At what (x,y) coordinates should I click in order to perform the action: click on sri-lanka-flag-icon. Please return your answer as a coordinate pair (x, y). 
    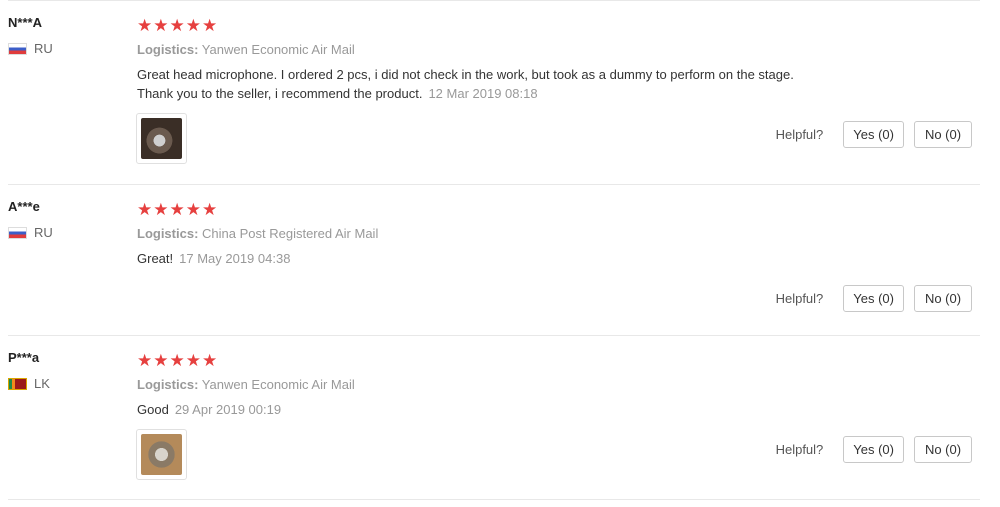
    Looking at the image, I should click on (17, 383).